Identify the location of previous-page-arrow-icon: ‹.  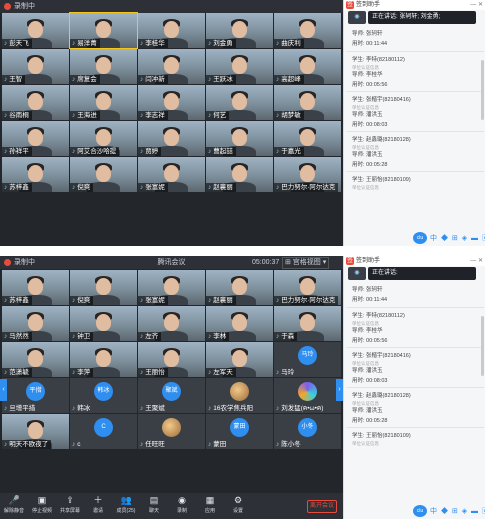
(3, 390).